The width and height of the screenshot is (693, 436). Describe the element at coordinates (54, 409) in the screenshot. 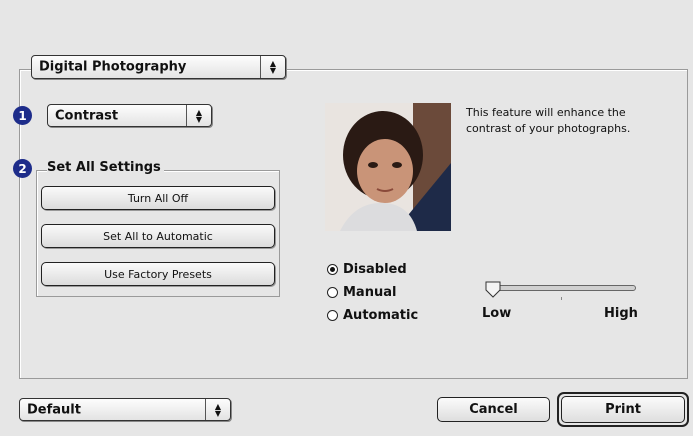

I see `preset-select-value: Default` at that location.